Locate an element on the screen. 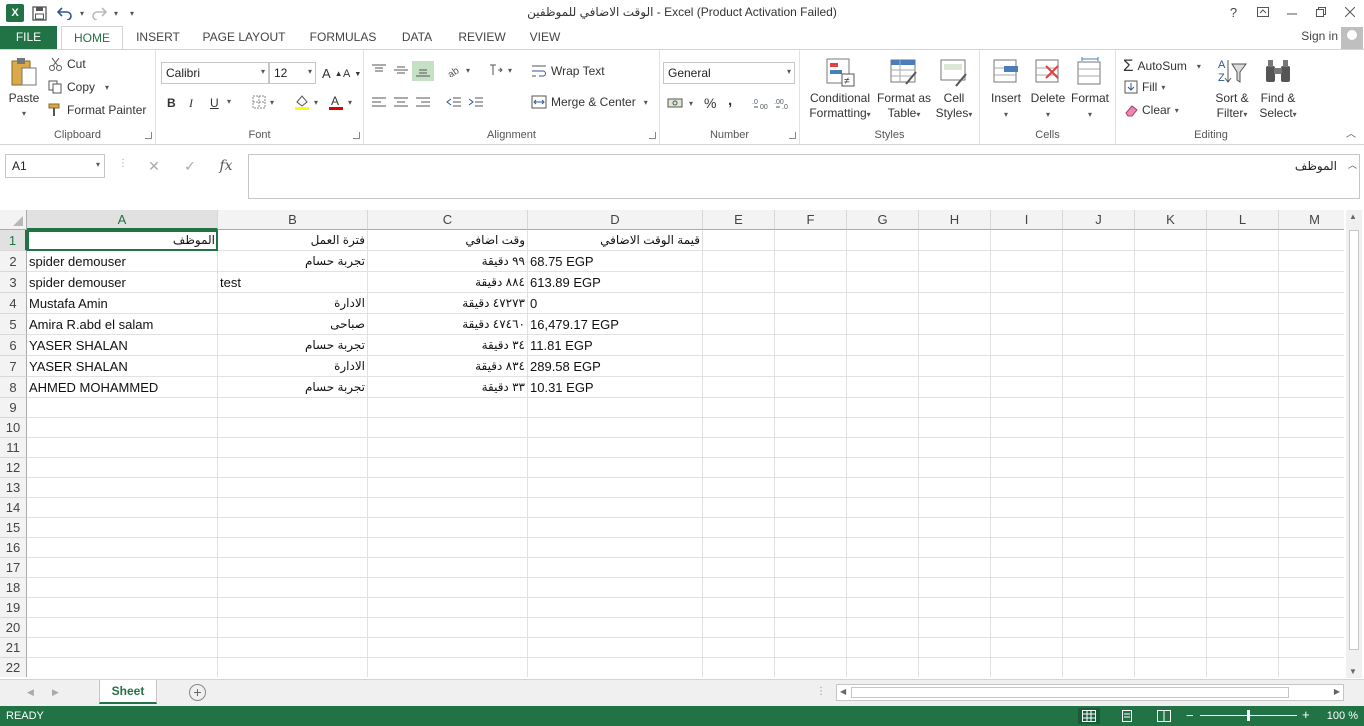 This screenshot has height=726, width=1364. column-header-a: A is located at coordinates (122, 220).